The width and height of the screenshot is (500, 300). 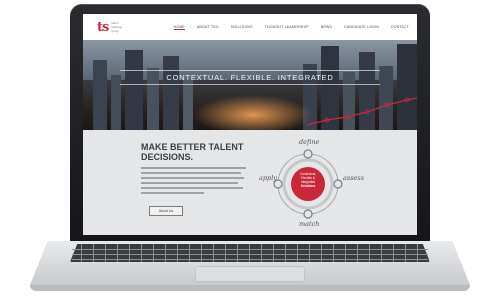 I want to click on nav-item-home: Home, so click(x=179, y=27).